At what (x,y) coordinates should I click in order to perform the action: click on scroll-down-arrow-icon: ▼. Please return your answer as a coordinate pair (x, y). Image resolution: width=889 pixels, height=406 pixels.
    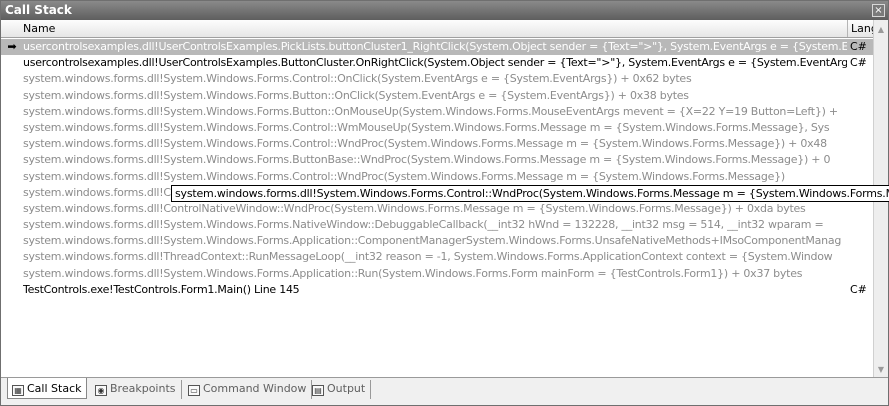
    Looking at the image, I should click on (881, 369).